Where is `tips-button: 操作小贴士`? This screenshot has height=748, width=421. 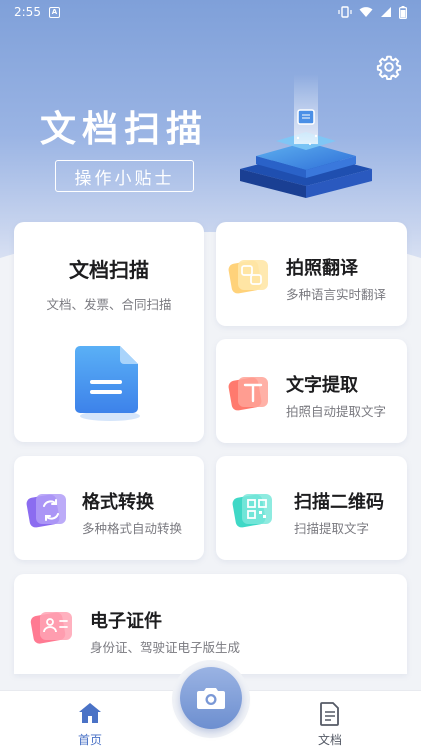
tips-button: 操作小贴士 is located at coordinates (124, 176).